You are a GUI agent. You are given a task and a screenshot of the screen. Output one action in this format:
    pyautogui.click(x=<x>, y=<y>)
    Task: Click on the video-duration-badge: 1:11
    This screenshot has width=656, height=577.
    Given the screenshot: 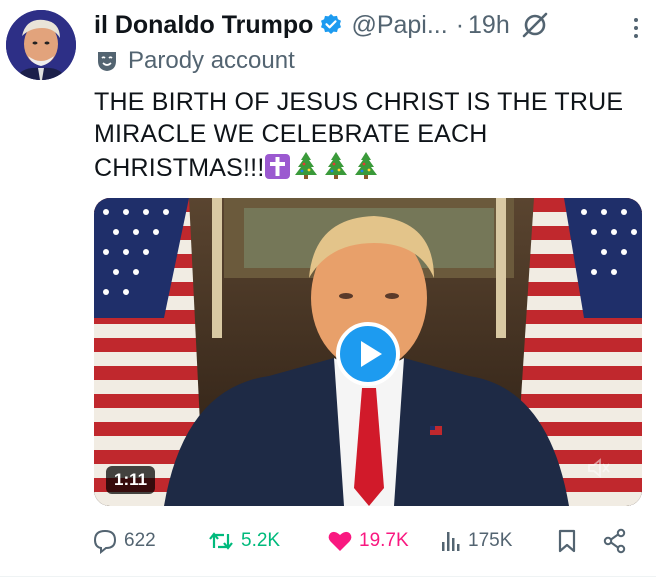 What is the action you would take?
    pyautogui.click(x=131, y=480)
    